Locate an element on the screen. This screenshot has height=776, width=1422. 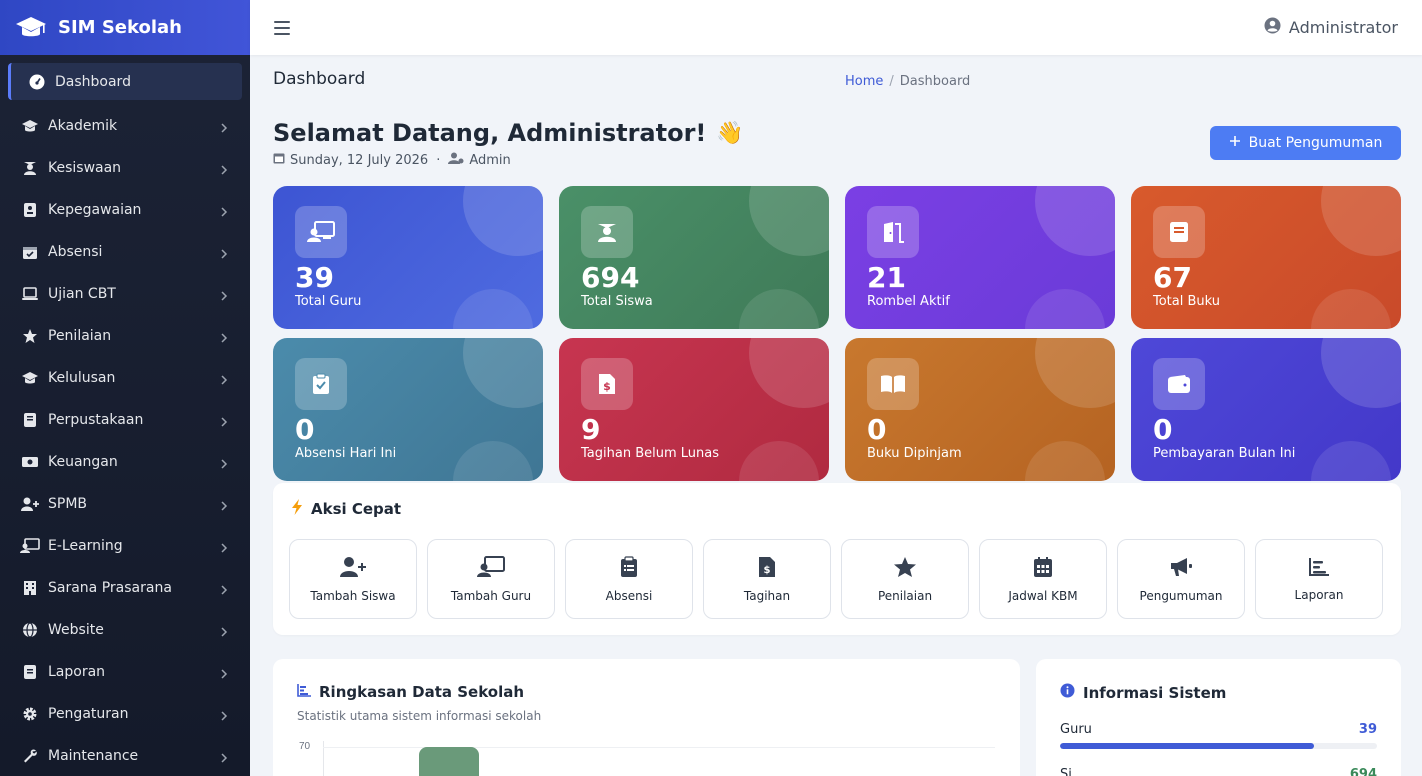
bullhorn-icon is located at coordinates (1181, 568).